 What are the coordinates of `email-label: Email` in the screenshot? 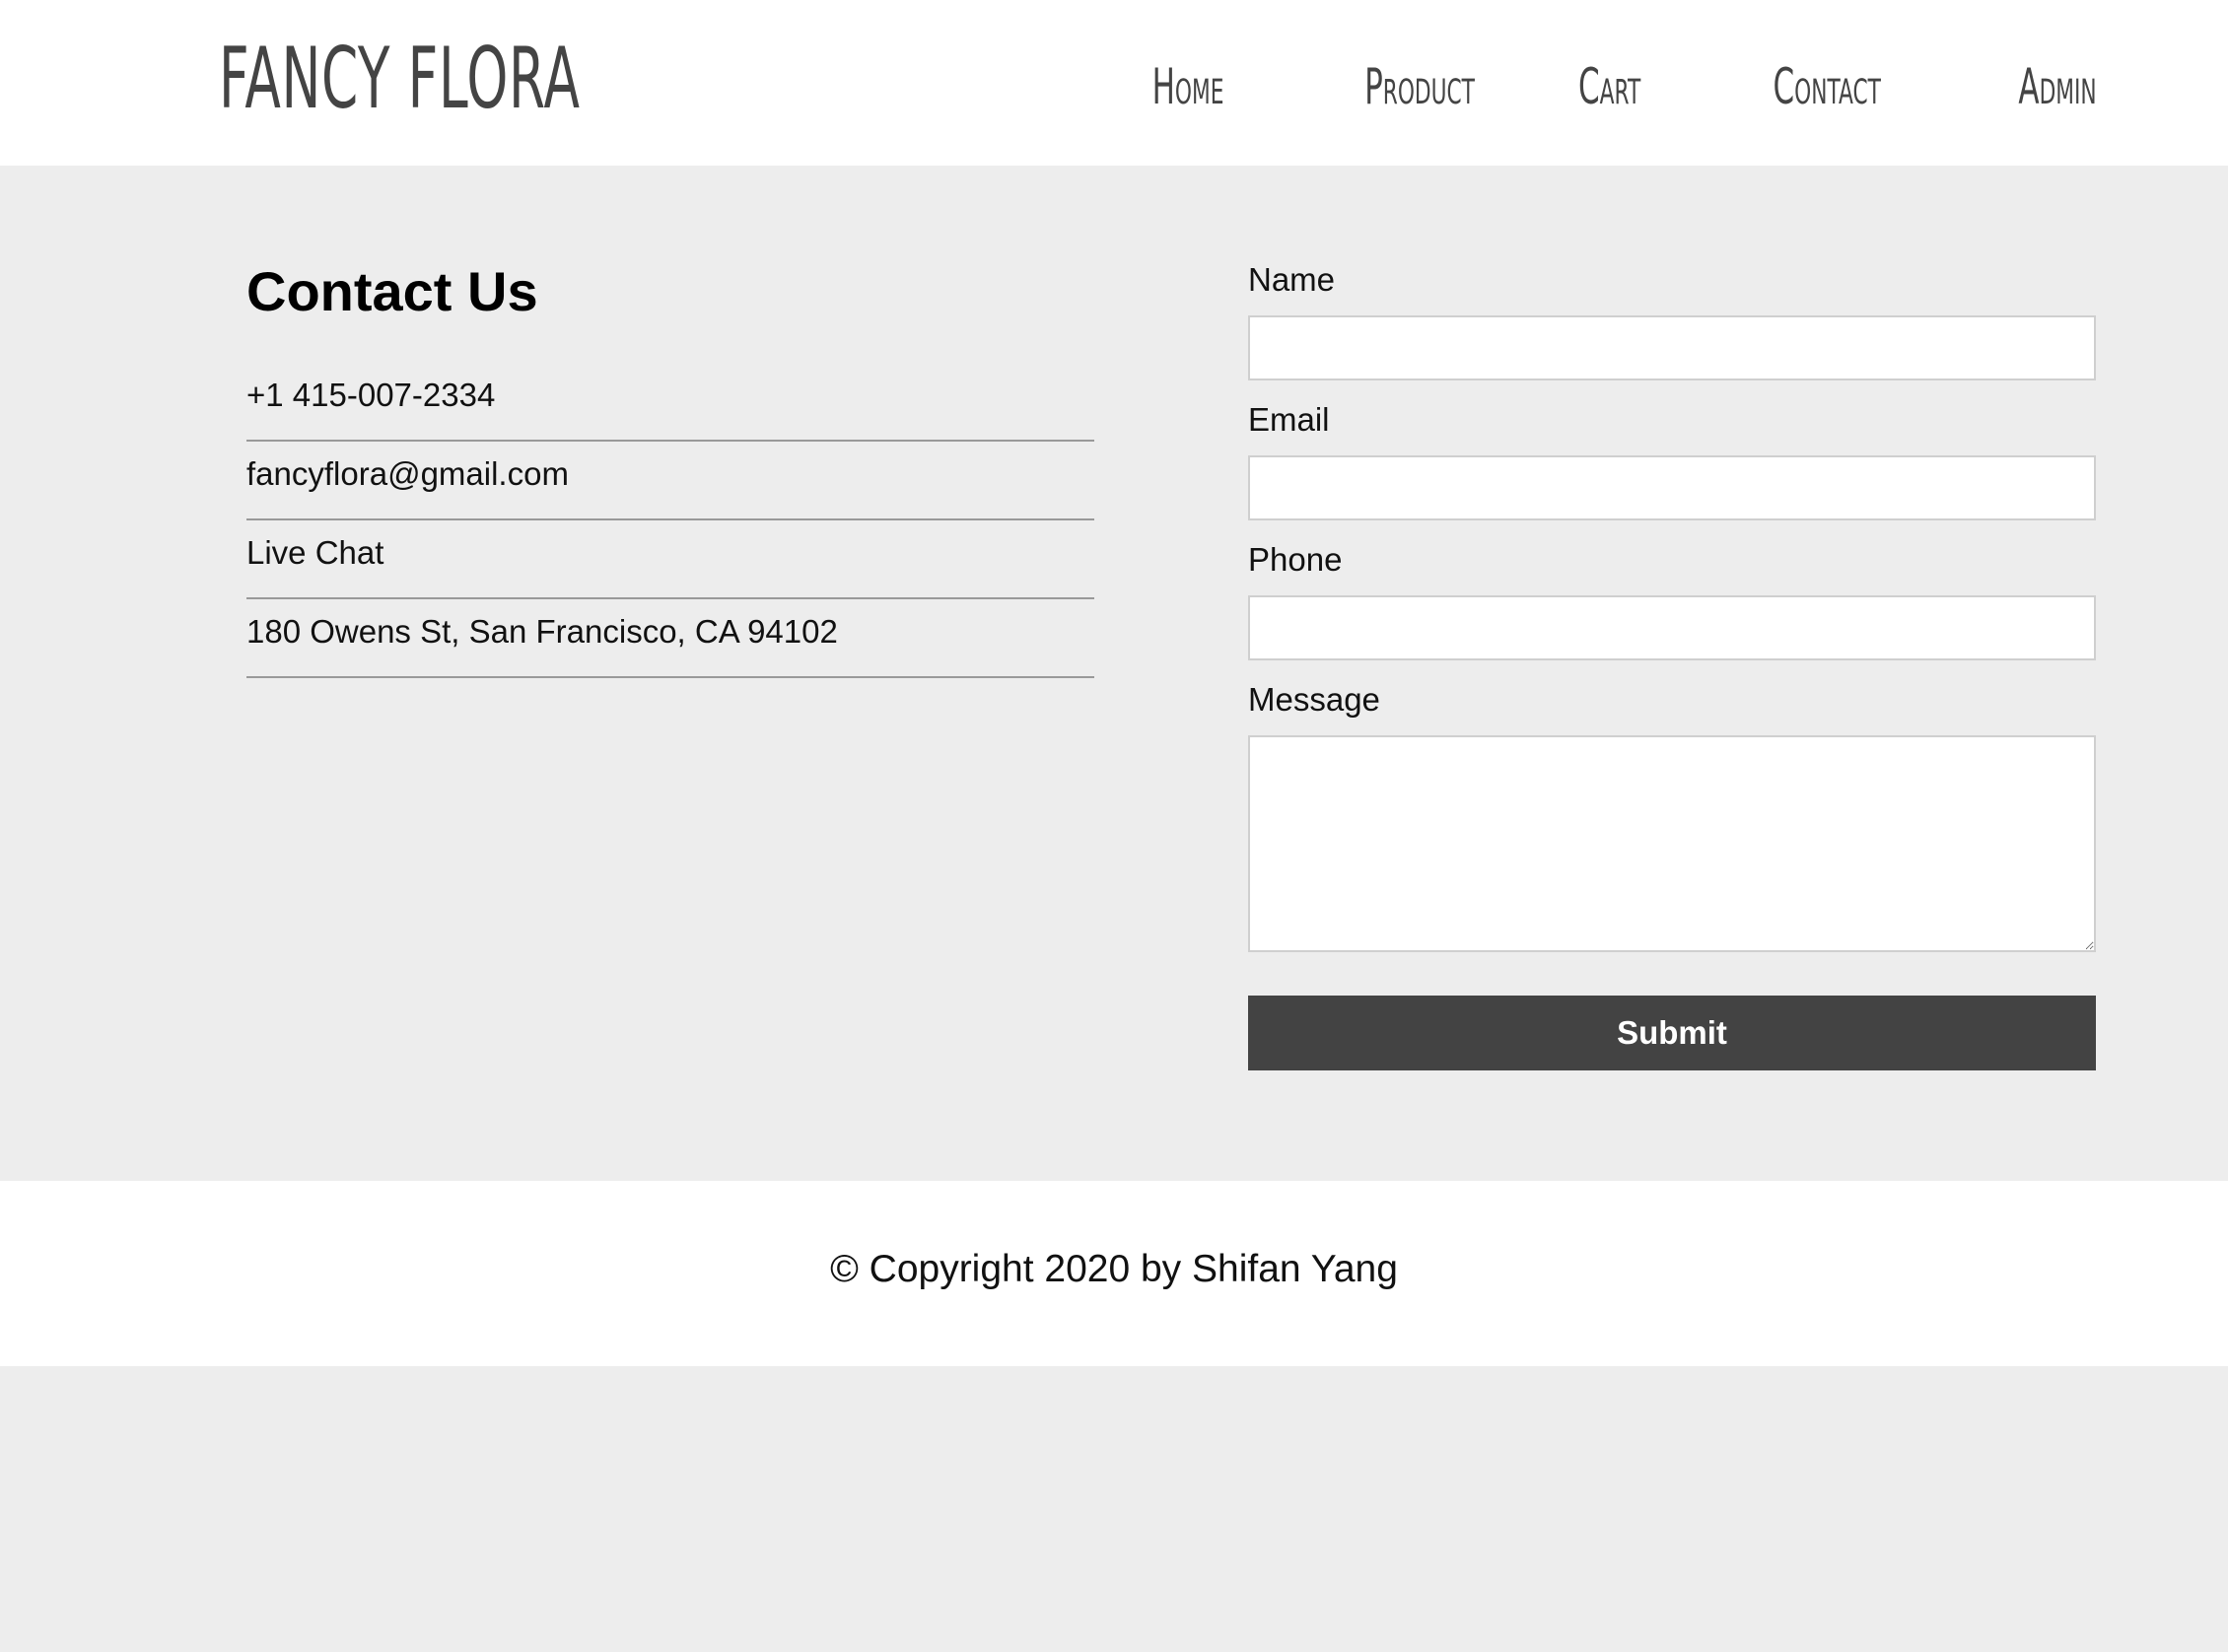 It's located at (1289, 419).